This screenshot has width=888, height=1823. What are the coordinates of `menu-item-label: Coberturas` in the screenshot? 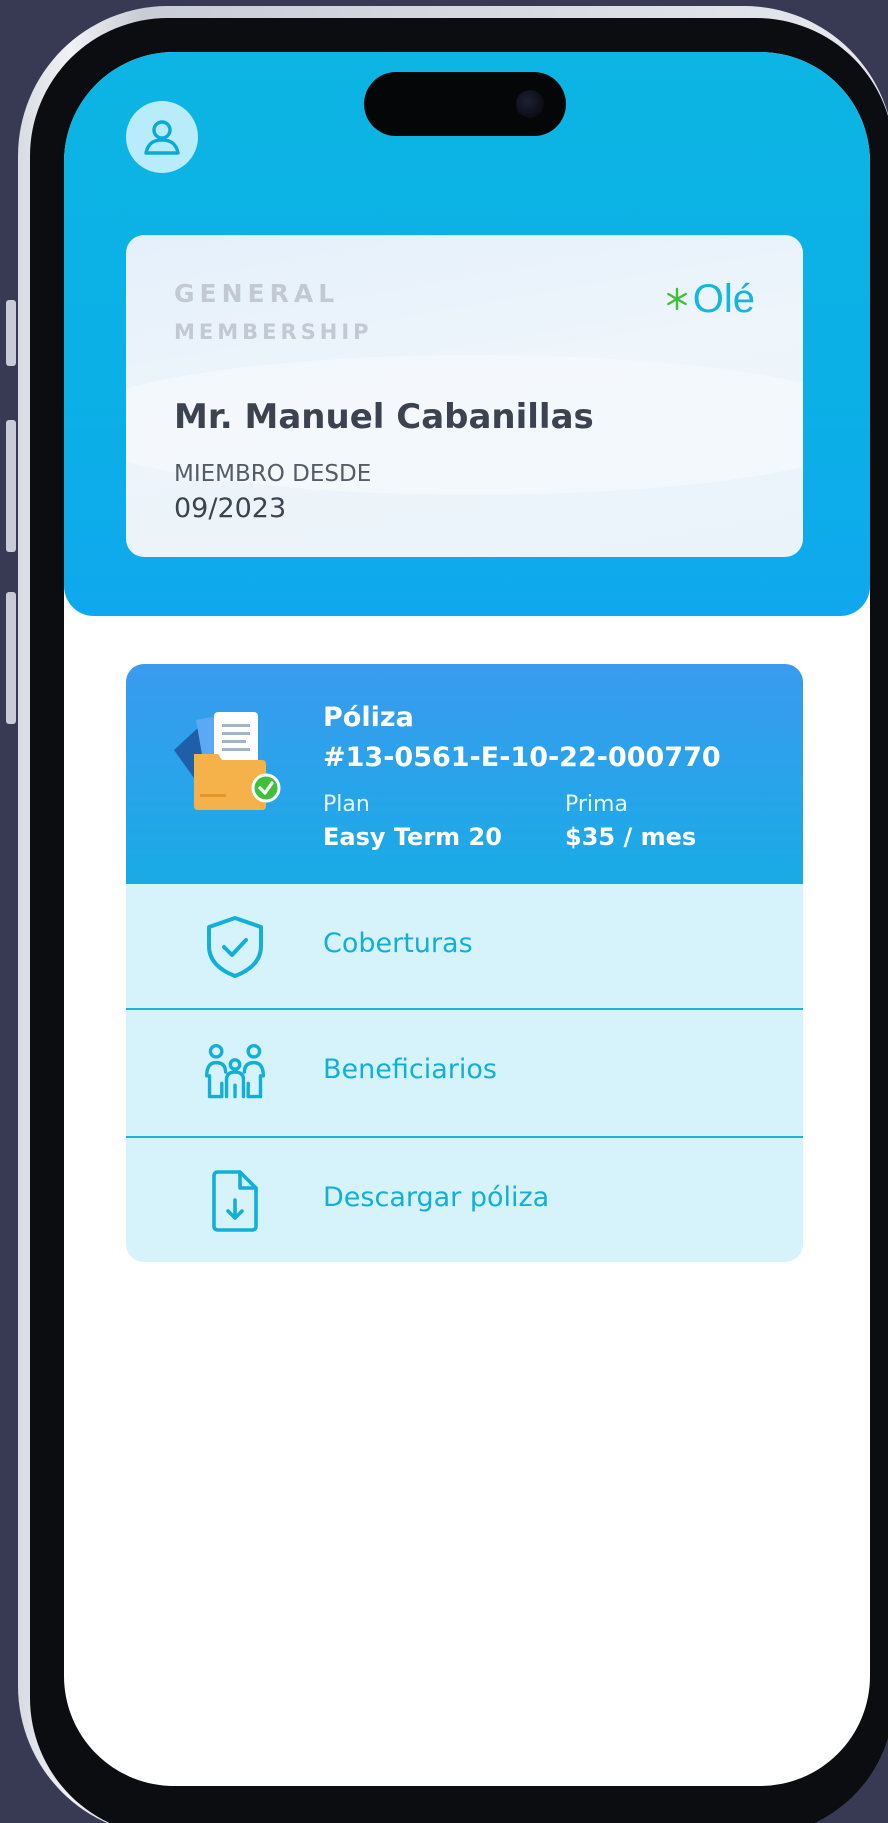 It's located at (398, 943).